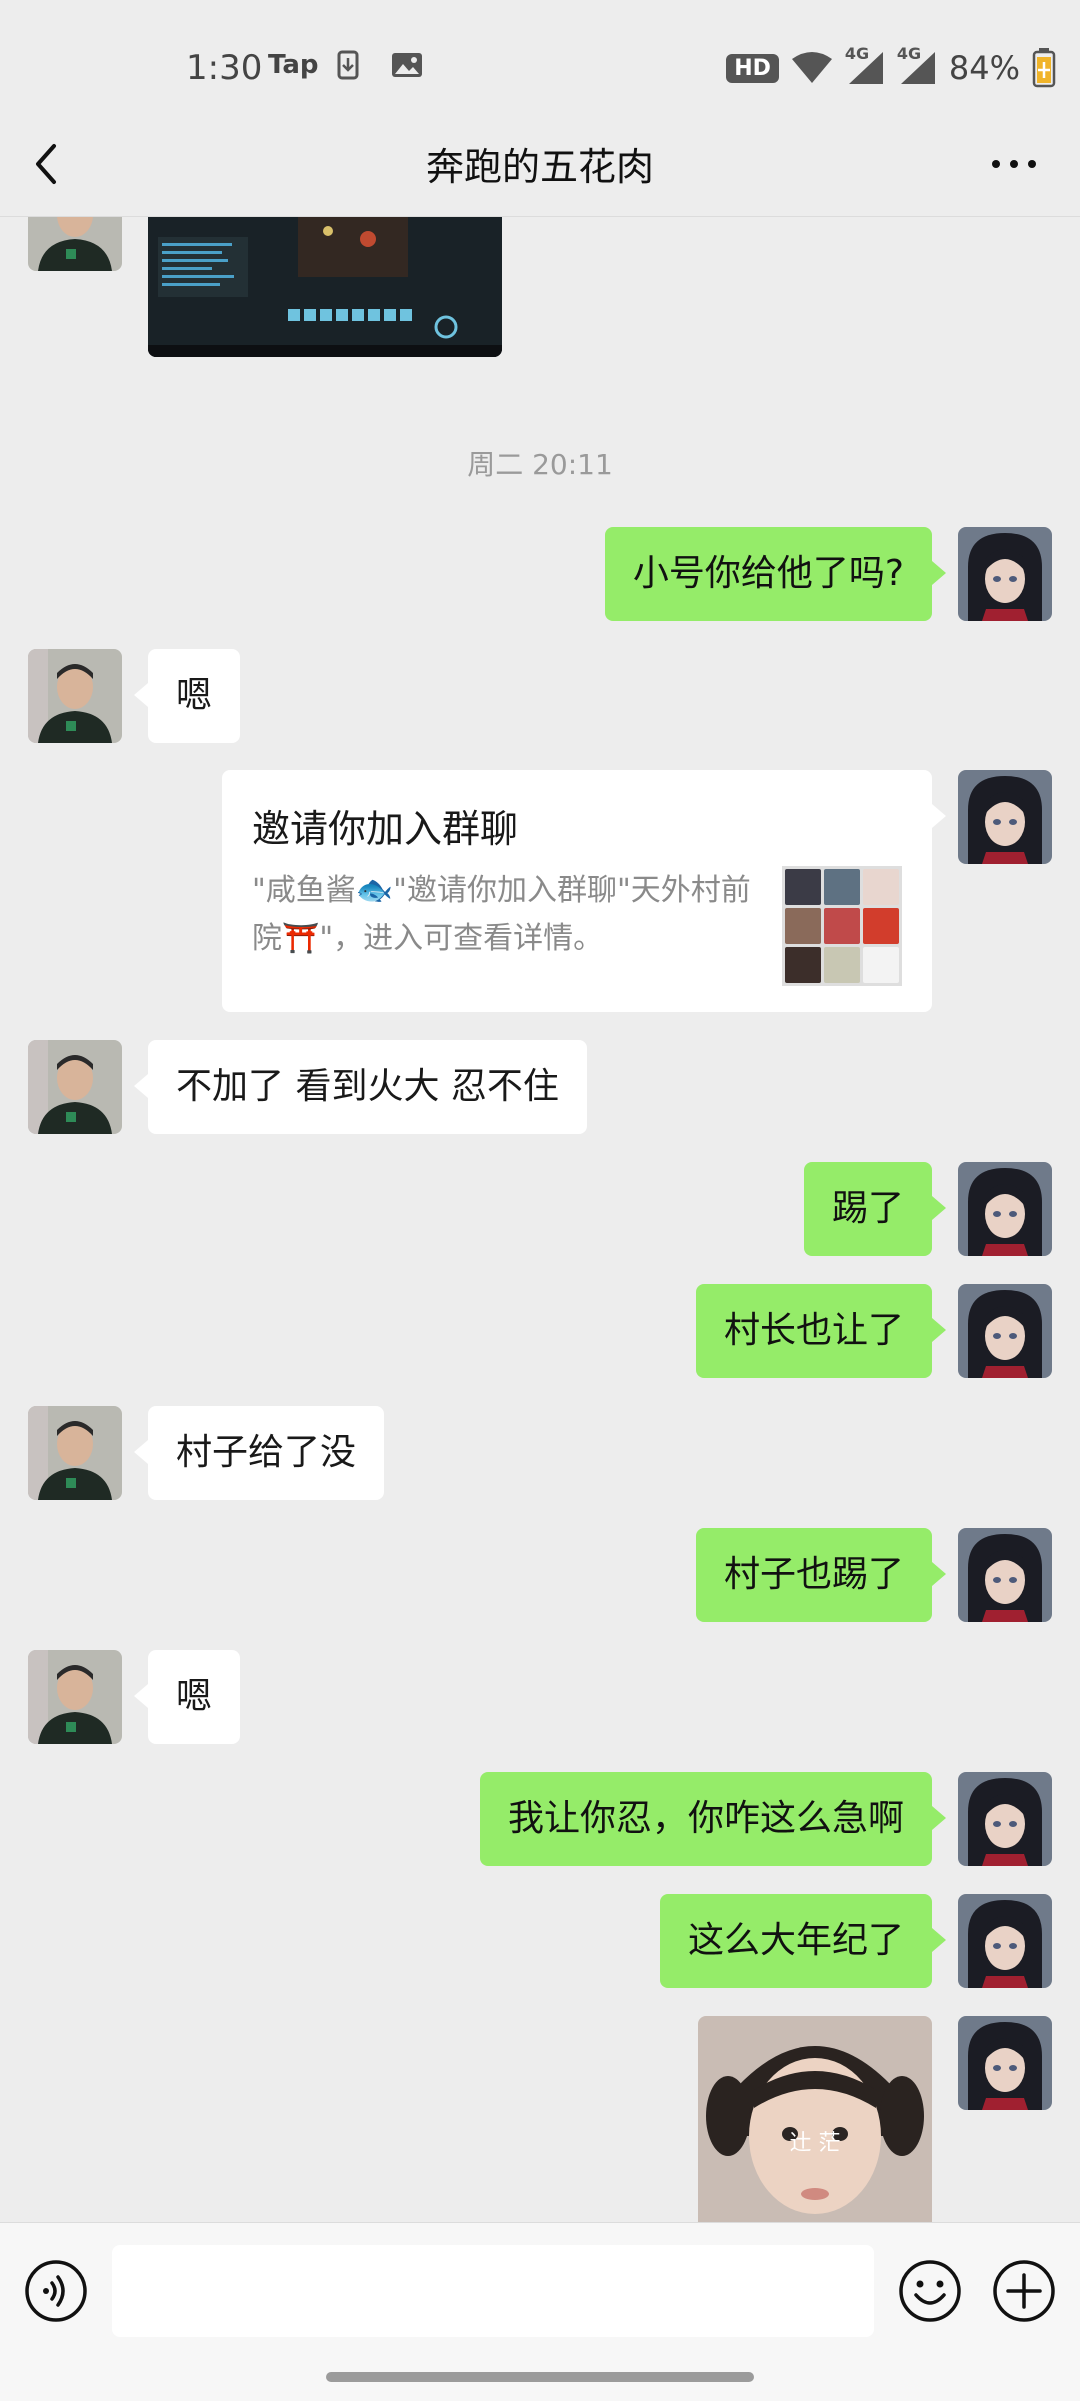  What do you see at coordinates (1024, 2291) in the screenshot?
I see `plus-icon` at bounding box center [1024, 2291].